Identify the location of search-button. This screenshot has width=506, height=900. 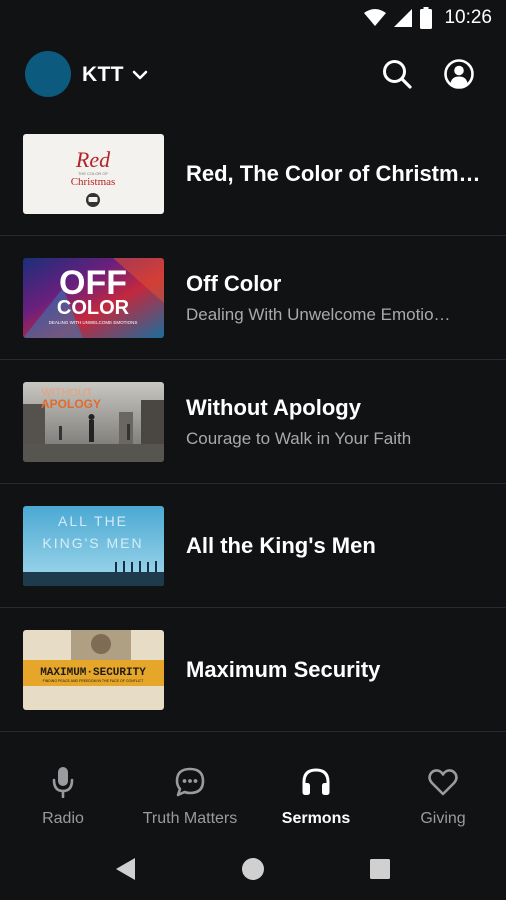
(397, 74).